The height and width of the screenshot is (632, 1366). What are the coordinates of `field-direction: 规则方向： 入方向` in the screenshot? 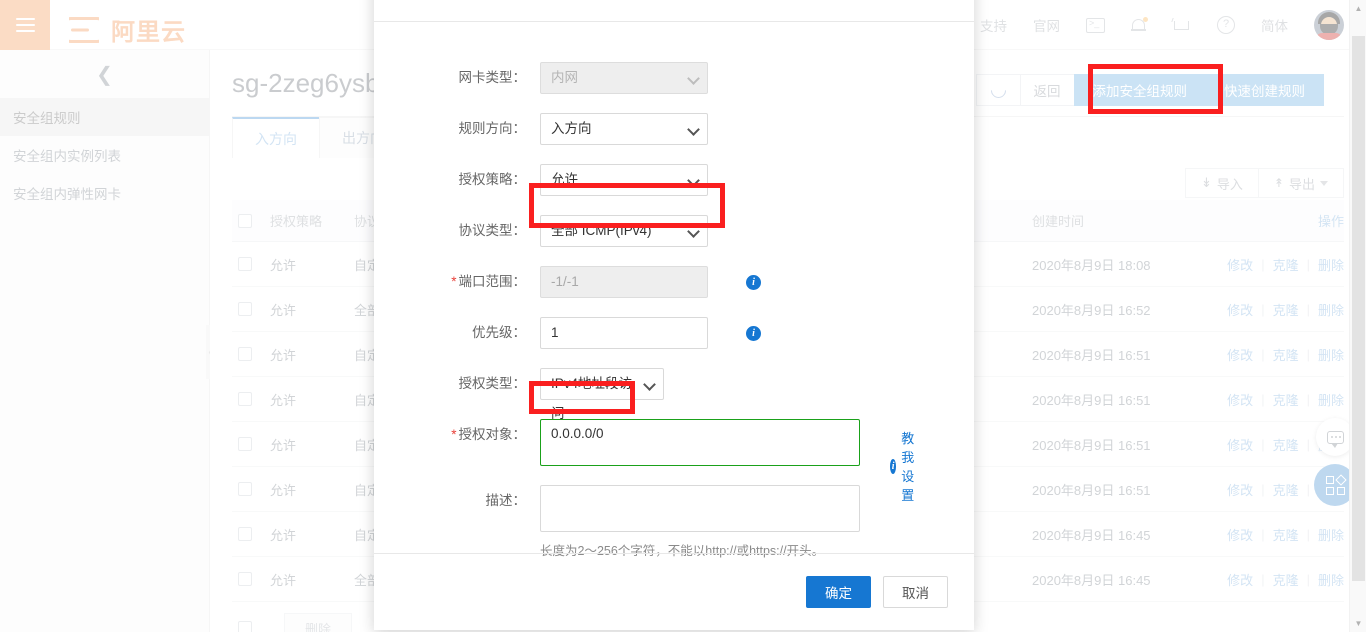 It's located at (674, 129).